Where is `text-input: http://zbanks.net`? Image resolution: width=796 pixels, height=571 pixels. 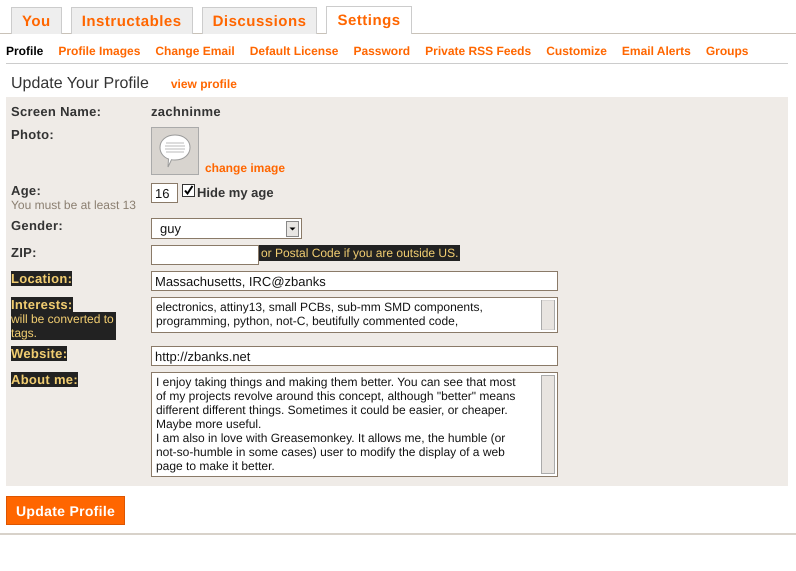
text-input: http://zbanks.net is located at coordinates (354, 356).